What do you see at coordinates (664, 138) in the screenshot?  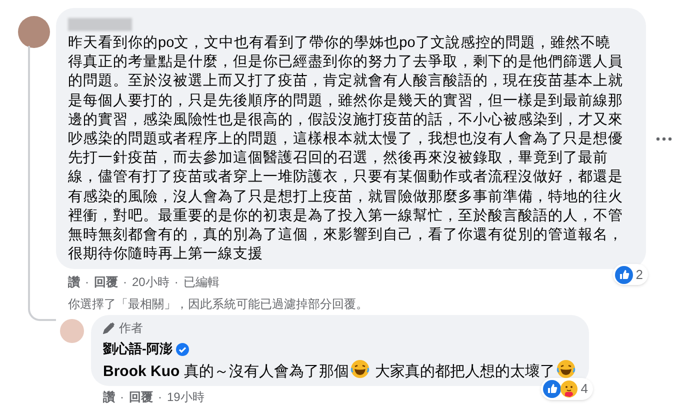 I see `more-icon` at bounding box center [664, 138].